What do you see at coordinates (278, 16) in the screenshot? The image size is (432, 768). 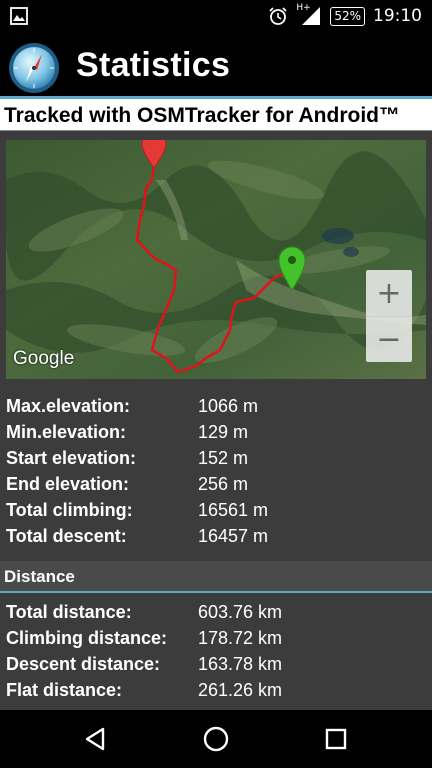 I see `alarm-icon` at bounding box center [278, 16].